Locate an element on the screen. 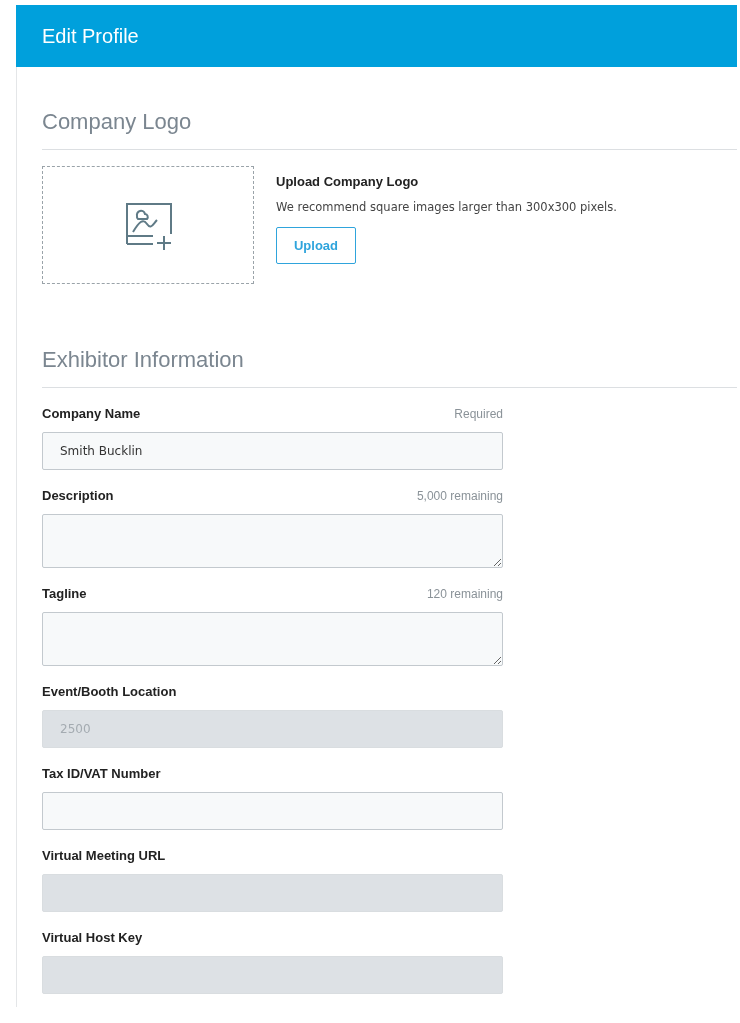  field-label: Description is located at coordinates (78, 495).